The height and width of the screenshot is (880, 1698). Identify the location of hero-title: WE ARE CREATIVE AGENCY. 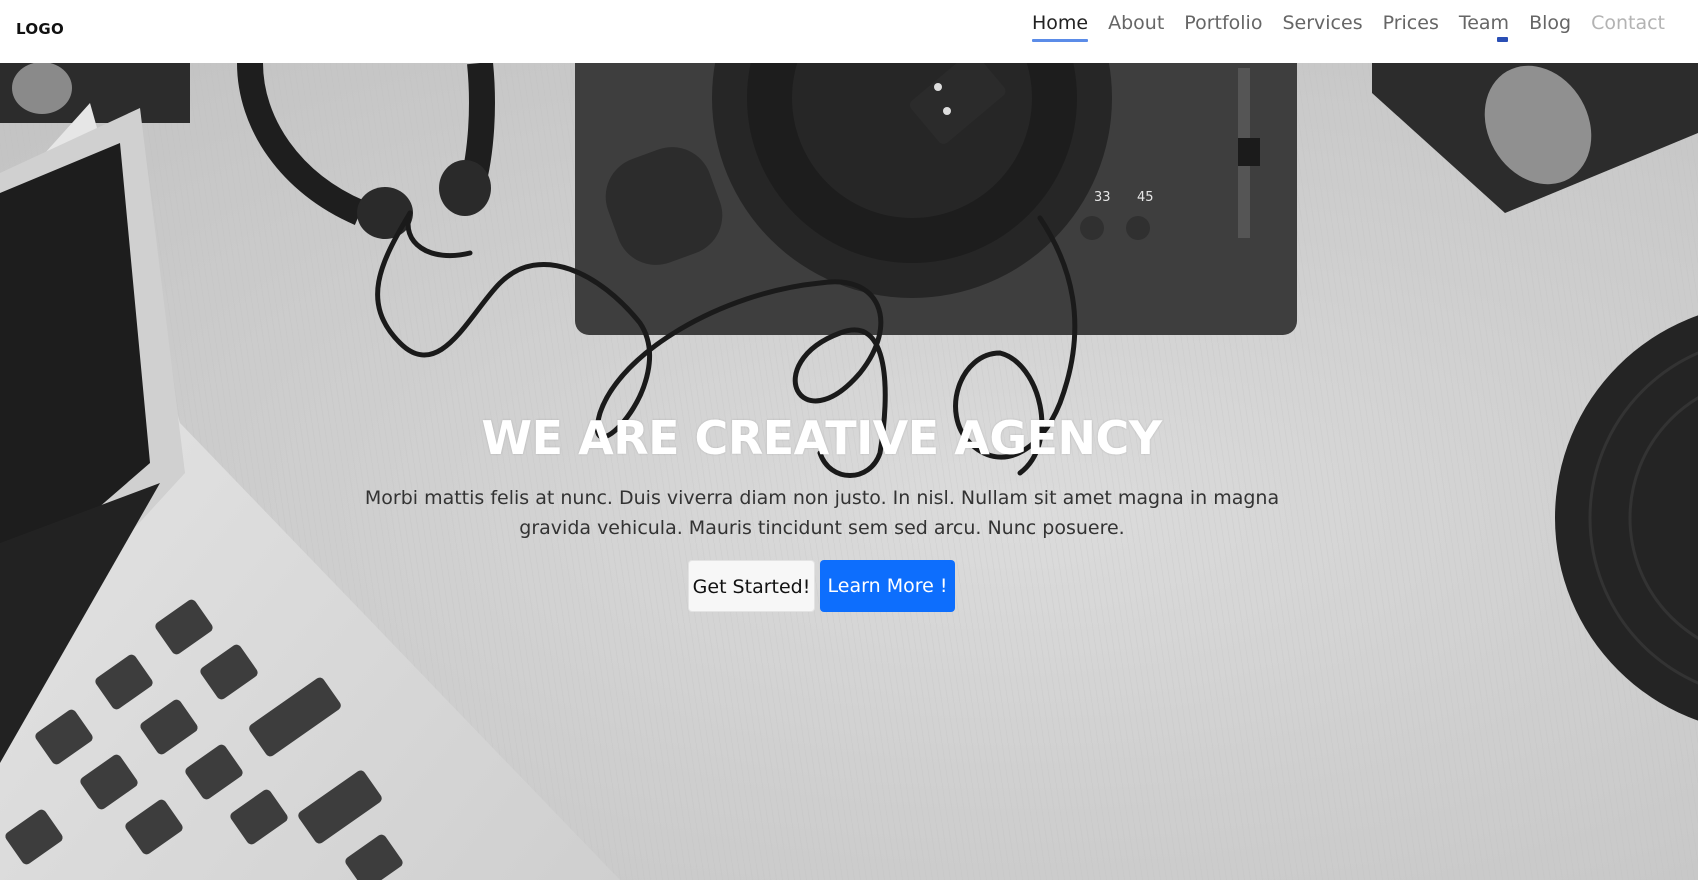
(821, 438).